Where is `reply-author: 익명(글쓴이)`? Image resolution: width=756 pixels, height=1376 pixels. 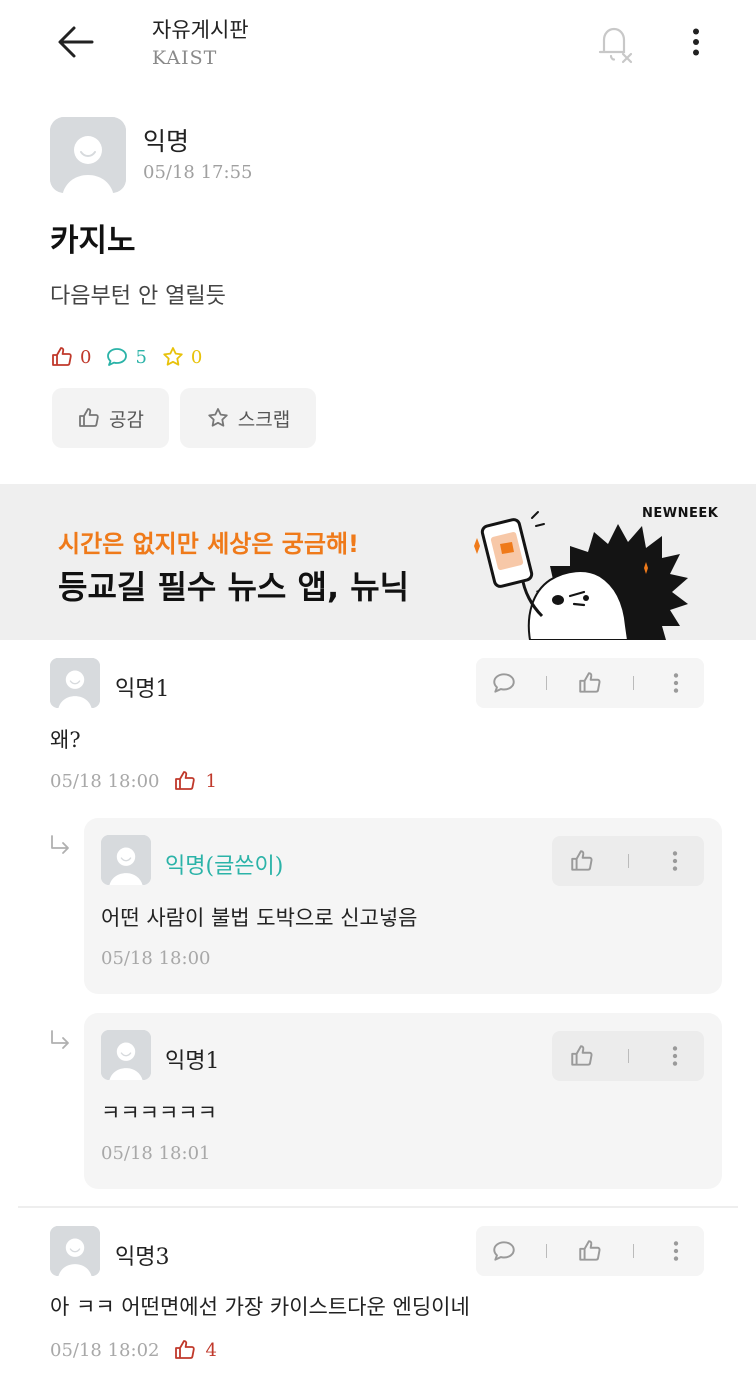
reply-author: 익명(글쓴이) is located at coordinates (224, 866).